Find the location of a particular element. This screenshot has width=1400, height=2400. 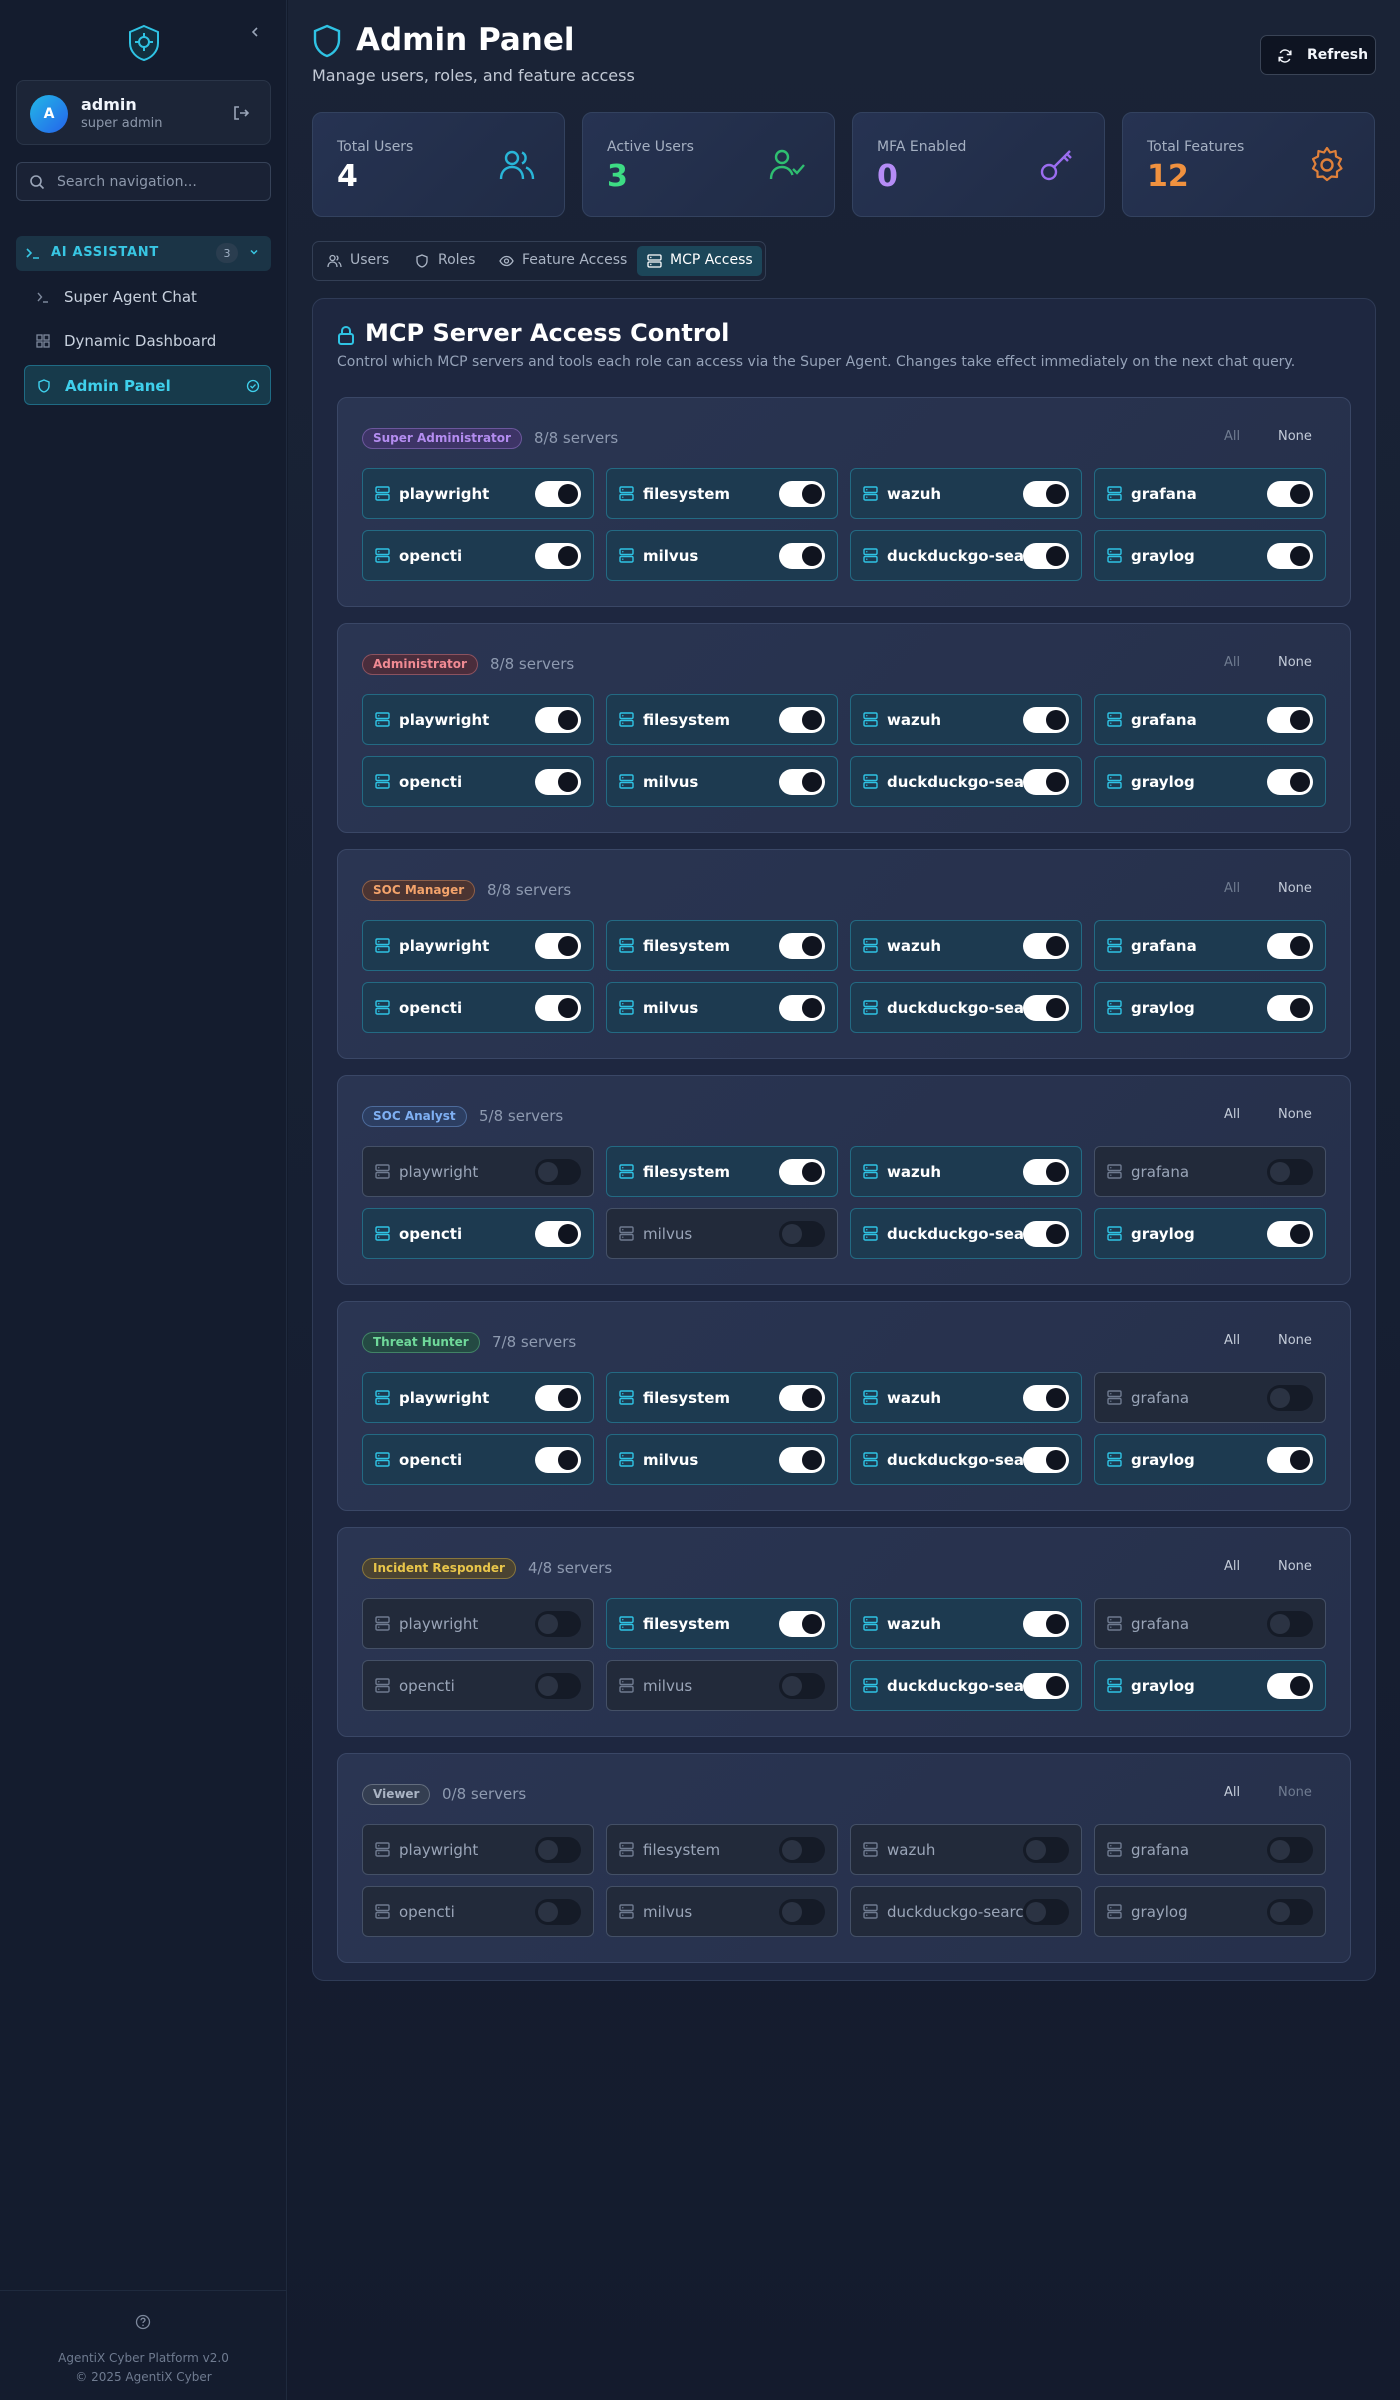

tab-mcp-access: MCP Access is located at coordinates (699, 261).